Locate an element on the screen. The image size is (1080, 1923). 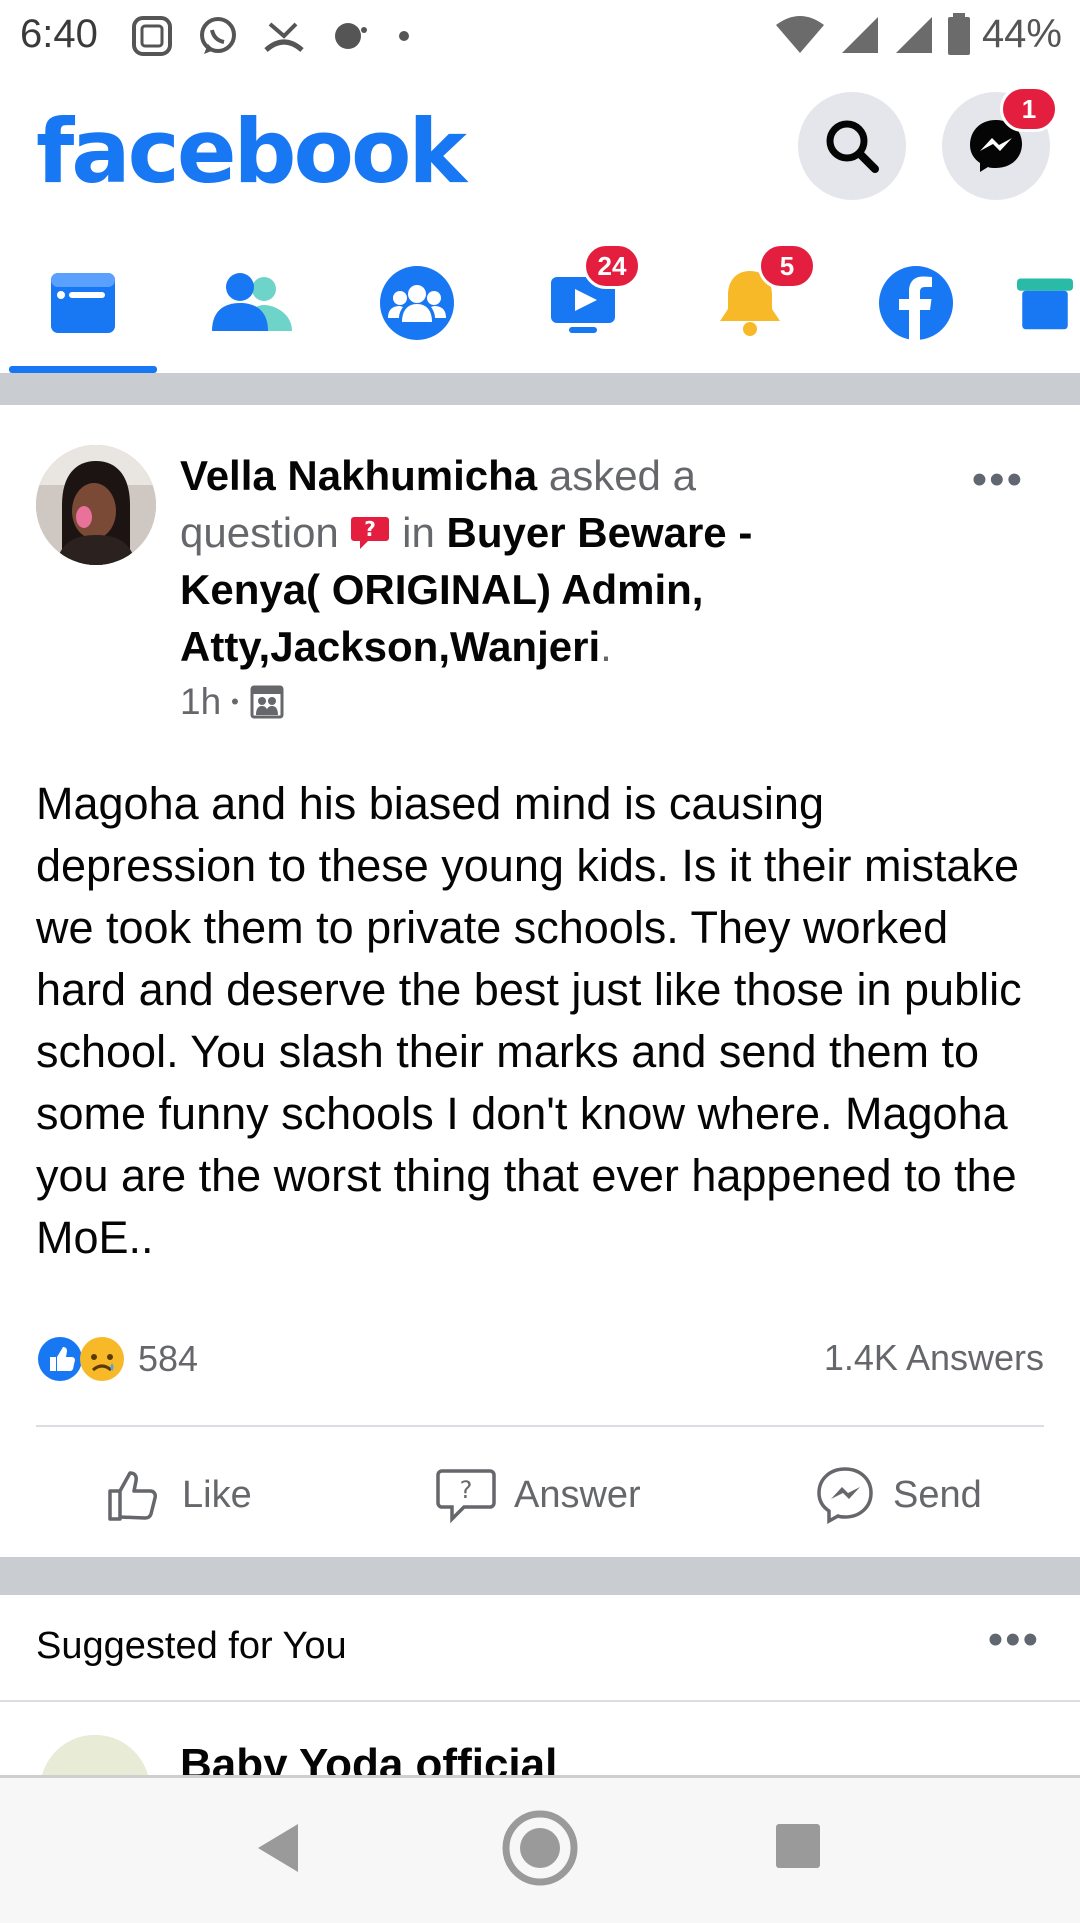
answers-count: 1.4K Answers is located at coordinates (934, 1358).